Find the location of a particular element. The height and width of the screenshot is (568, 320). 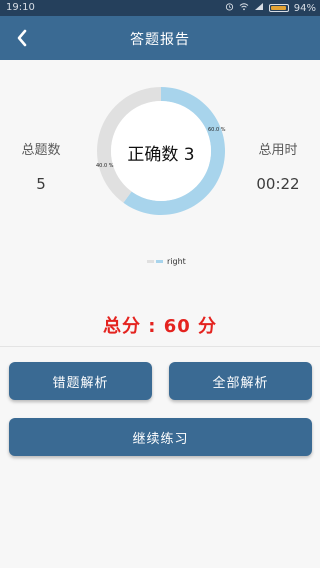

total-questions-stat: 总题数 5 is located at coordinates (41, 166).